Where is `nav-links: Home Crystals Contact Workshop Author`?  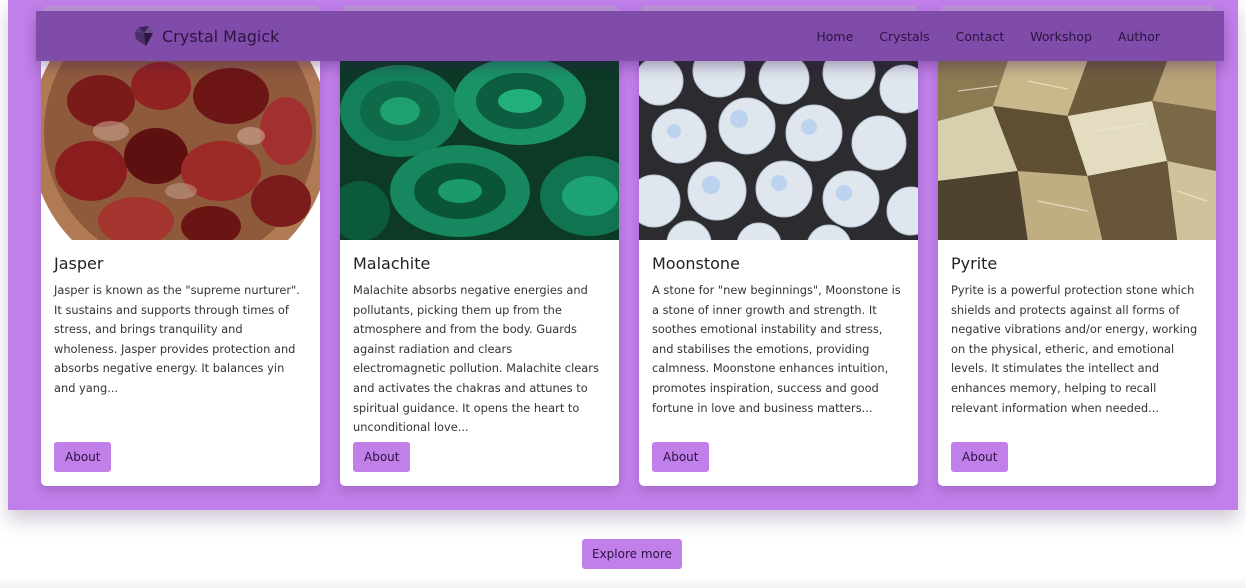 nav-links: Home Crystals Contact Workshop Author is located at coordinates (988, 36).